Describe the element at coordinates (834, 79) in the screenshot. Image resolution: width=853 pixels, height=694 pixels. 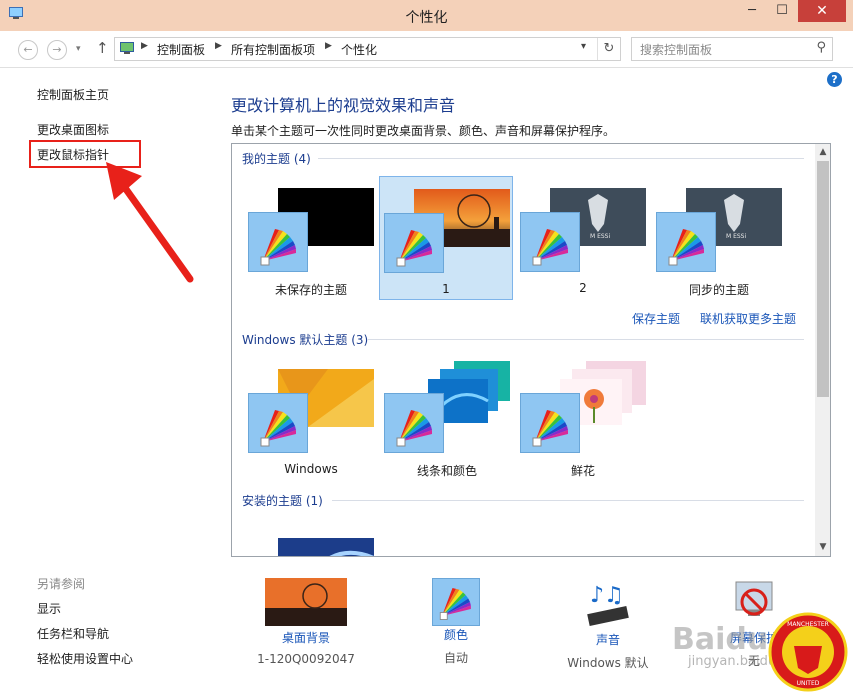
I see `help-icon: ?` at that location.